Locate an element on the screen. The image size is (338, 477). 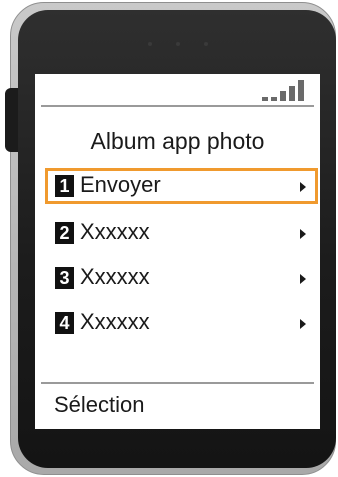
menu-item-3: 3 Xxxxxx is located at coordinates (181, 278).